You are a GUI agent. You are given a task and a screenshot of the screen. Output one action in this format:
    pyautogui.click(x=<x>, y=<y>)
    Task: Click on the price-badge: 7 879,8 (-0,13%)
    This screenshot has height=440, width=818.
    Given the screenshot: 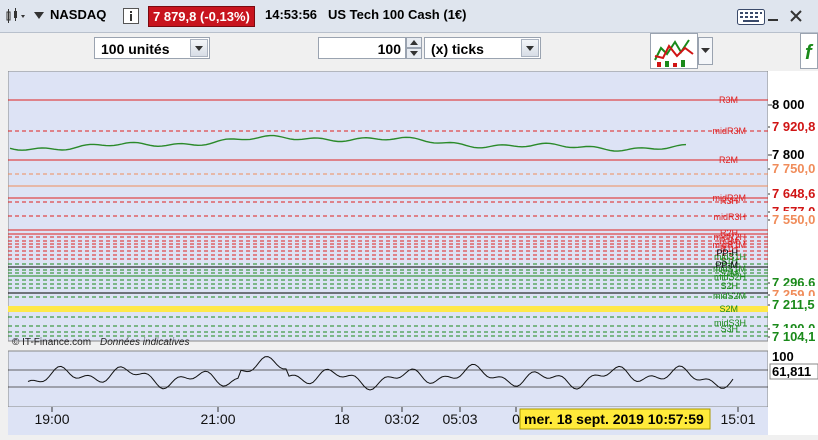 What is the action you would take?
    pyautogui.click(x=201, y=16)
    